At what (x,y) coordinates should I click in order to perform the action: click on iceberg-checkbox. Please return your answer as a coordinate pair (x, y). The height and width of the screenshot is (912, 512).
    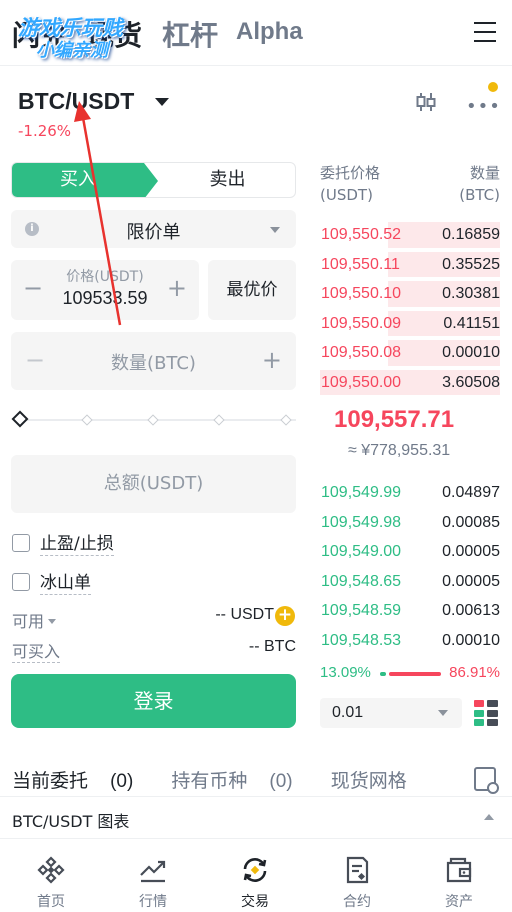
    Looking at the image, I should click on (21, 582).